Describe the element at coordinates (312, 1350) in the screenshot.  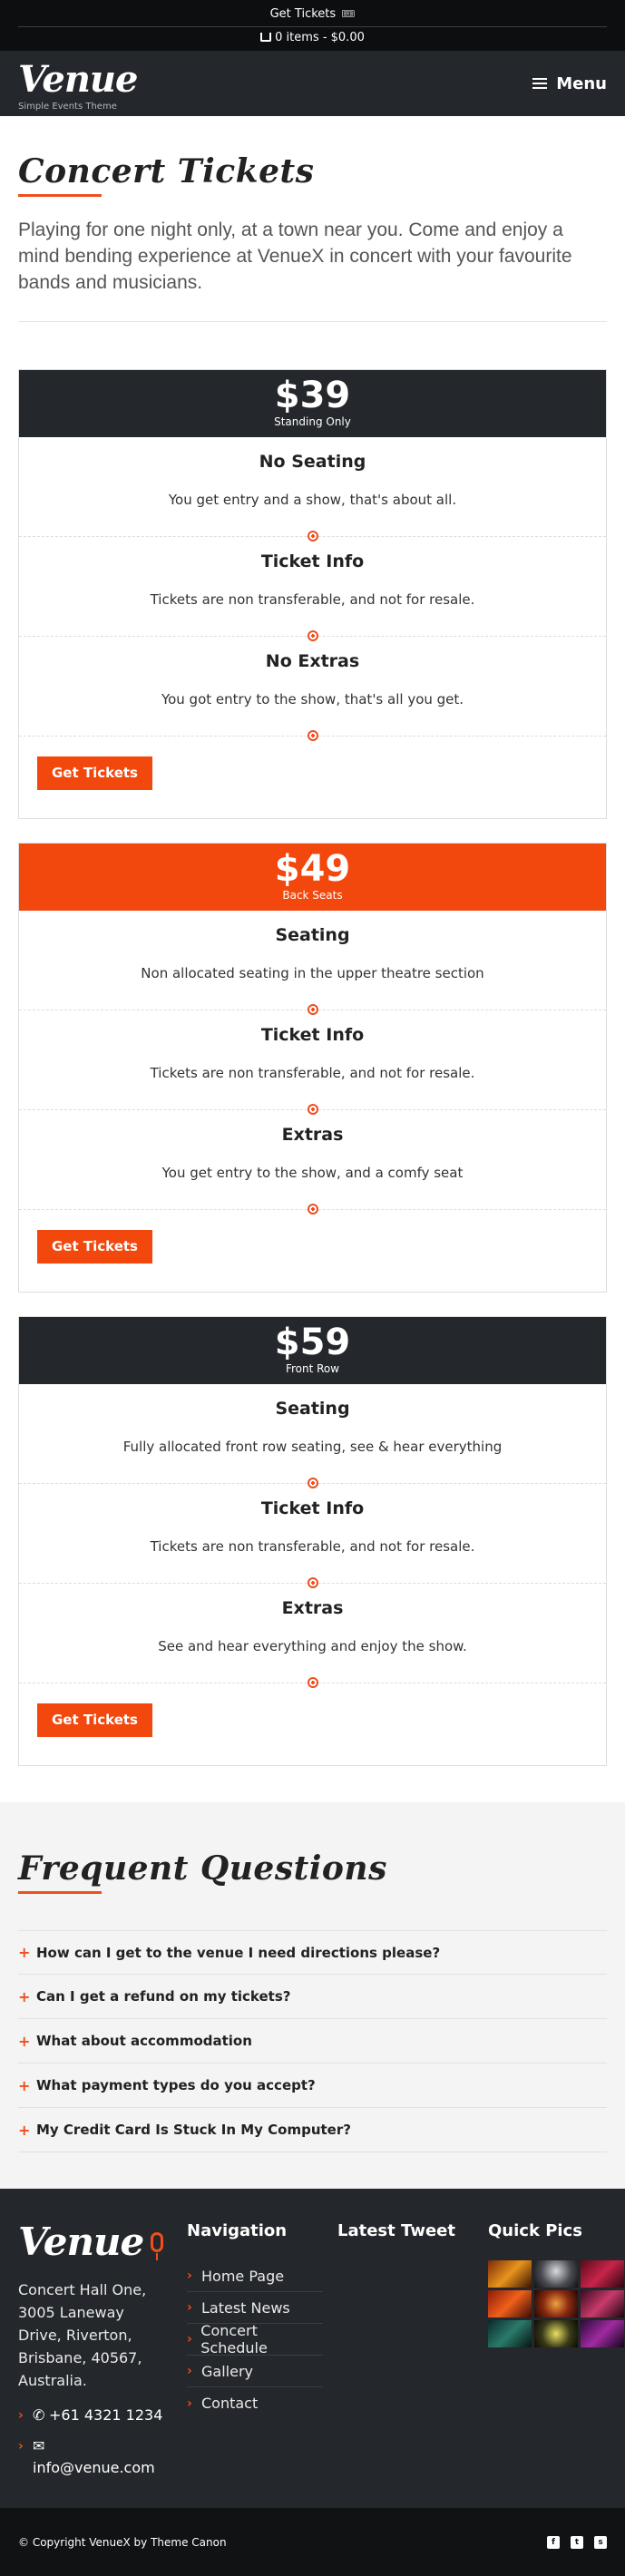
I see `card-header: $59 Front Row` at that location.